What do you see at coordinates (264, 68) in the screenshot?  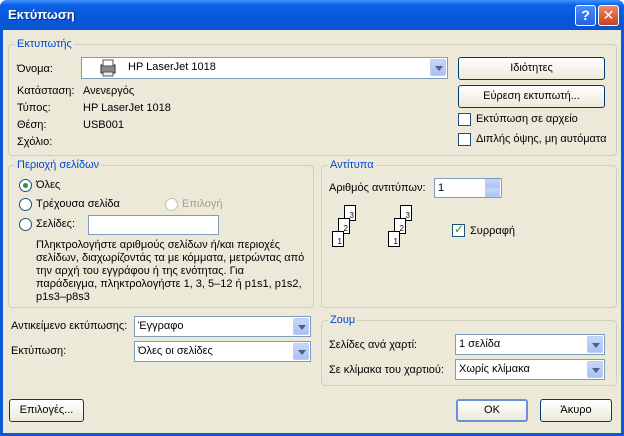 I see `printer-name-select: HP LaserJet 1018` at bounding box center [264, 68].